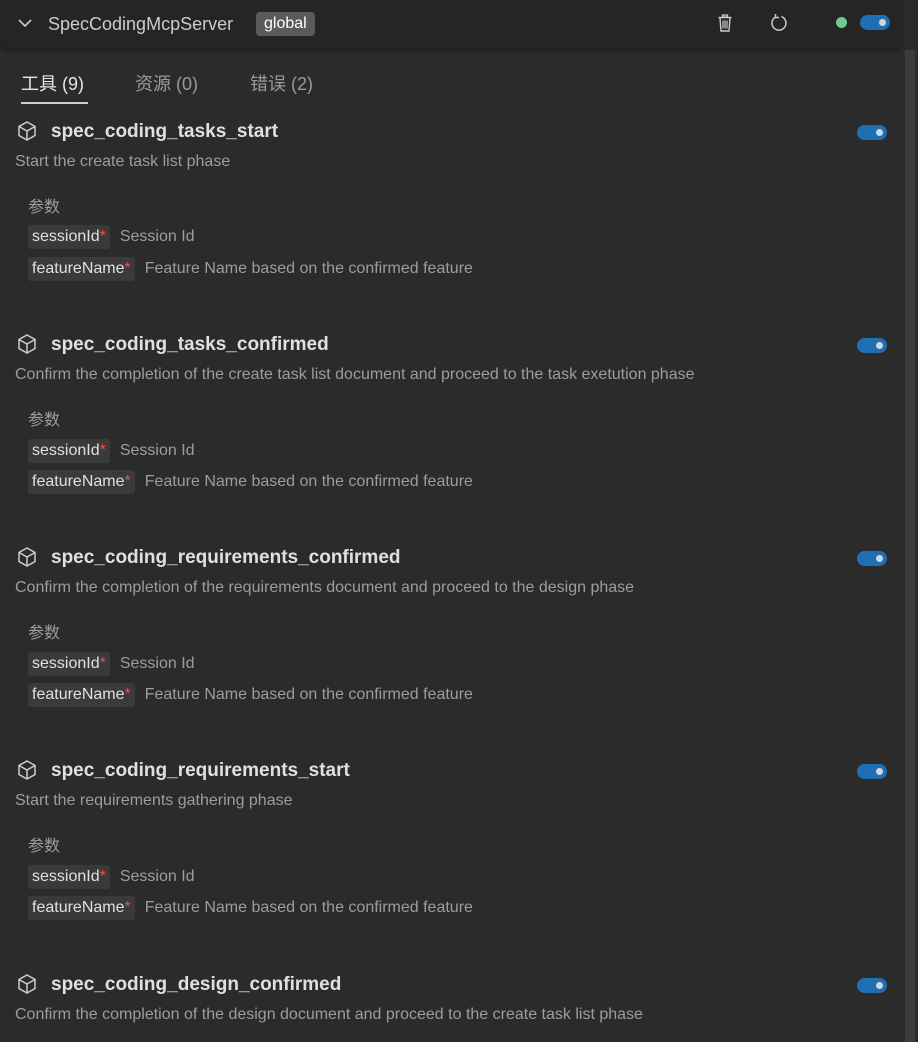 This screenshot has width=918, height=1042. Describe the element at coordinates (451, 24) in the screenshot. I see `server-header: SpecCodingMcpServer global` at that location.